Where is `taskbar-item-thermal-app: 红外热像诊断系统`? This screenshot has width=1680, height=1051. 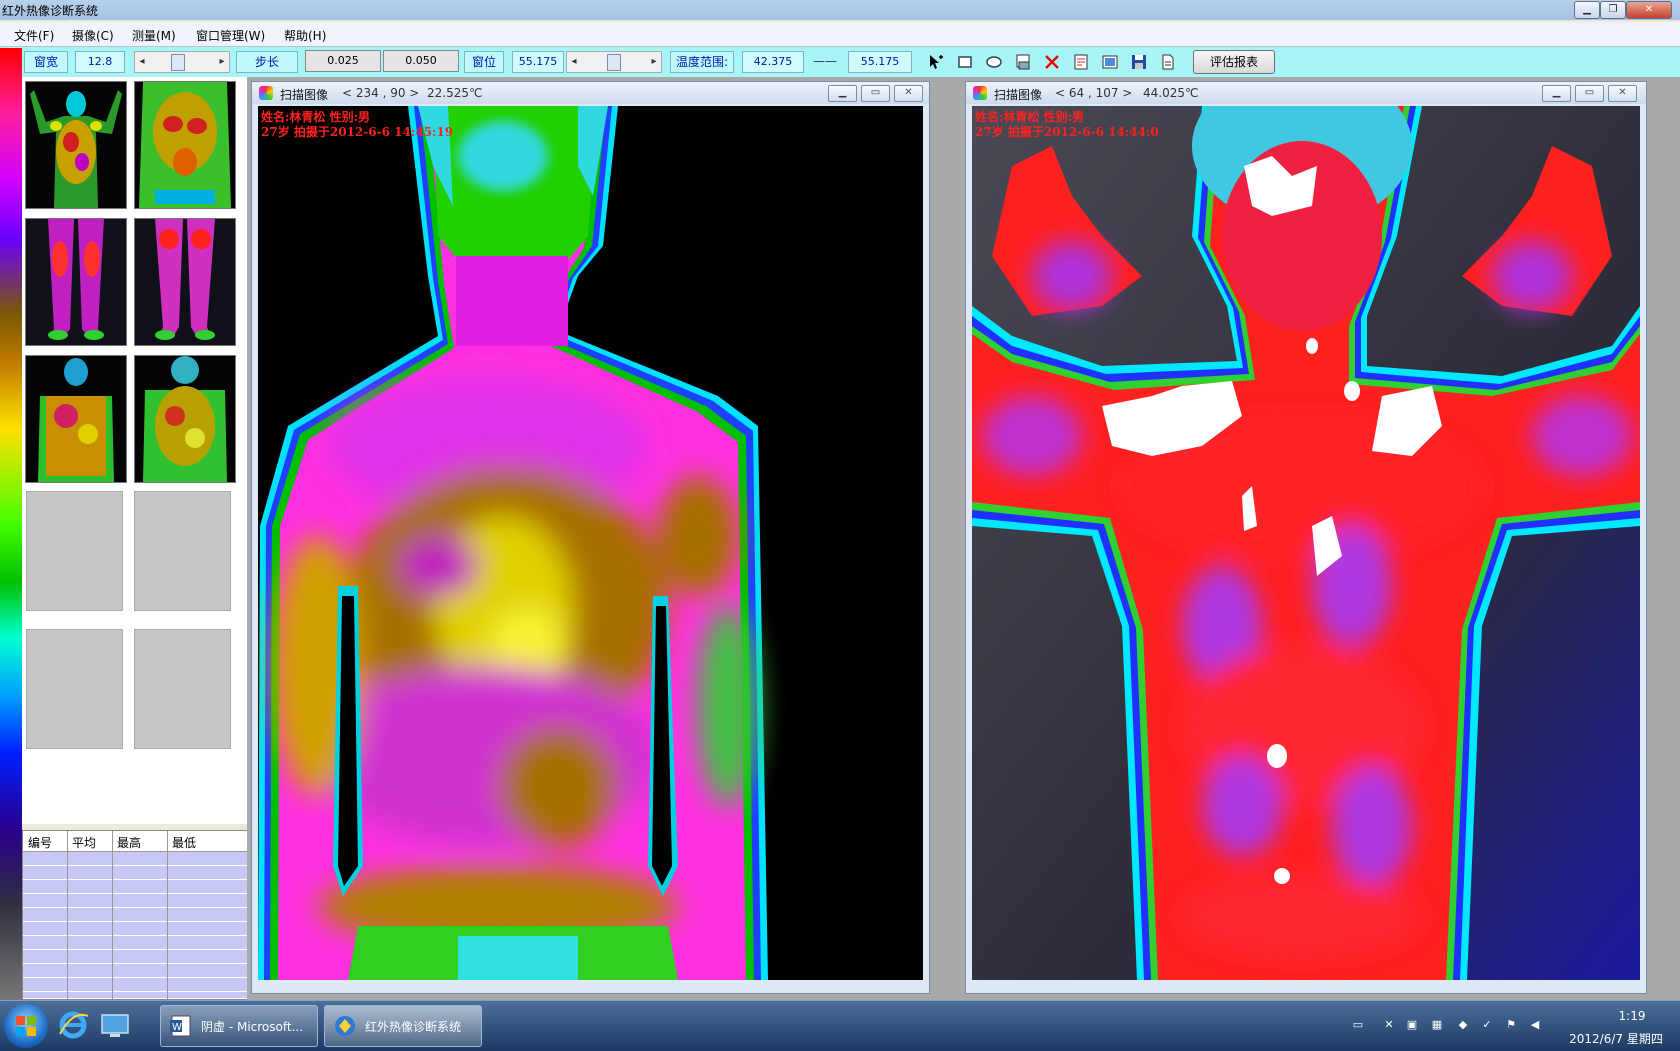 taskbar-item-thermal-app: 红外热像诊断系统 is located at coordinates (403, 1026).